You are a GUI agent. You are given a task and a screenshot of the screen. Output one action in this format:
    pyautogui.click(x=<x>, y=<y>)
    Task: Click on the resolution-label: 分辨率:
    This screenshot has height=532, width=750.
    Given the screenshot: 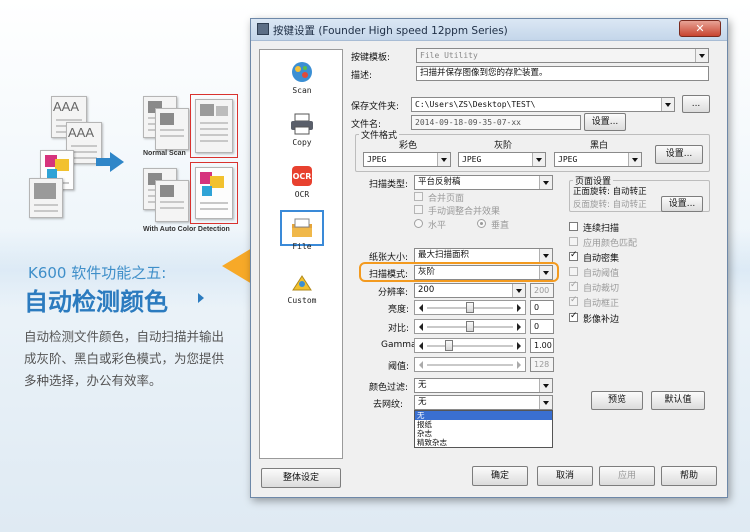 What is the action you would take?
    pyautogui.click(x=393, y=293)
    